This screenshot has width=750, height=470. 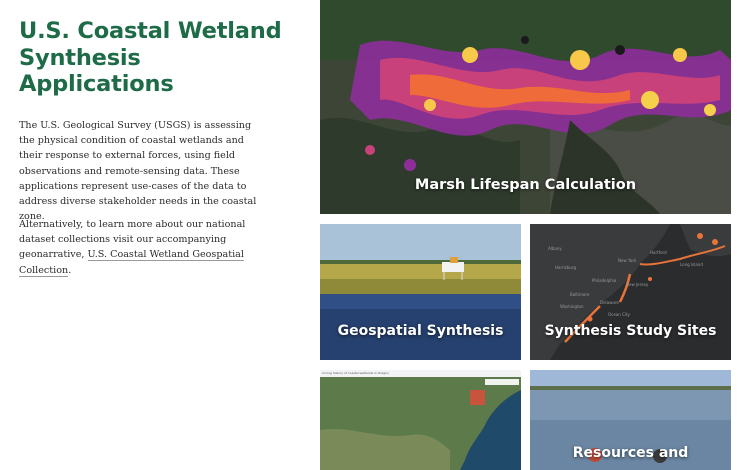 I want to click on map-place-label: Albany, so click(x=555, y=248).